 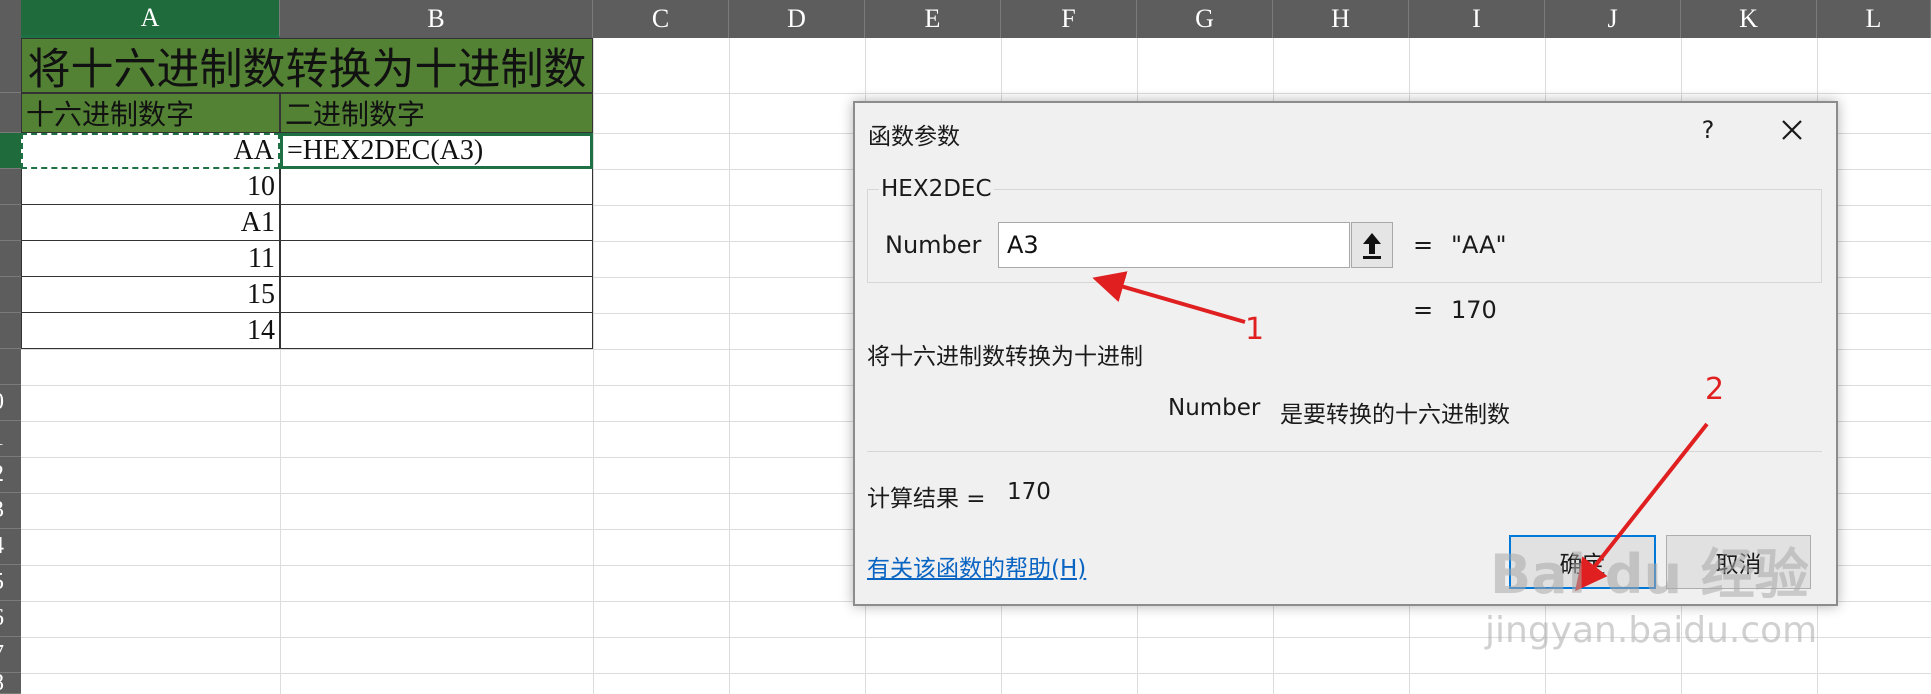 I want to click on cell-a7: 15, so click(x=150, y=295).